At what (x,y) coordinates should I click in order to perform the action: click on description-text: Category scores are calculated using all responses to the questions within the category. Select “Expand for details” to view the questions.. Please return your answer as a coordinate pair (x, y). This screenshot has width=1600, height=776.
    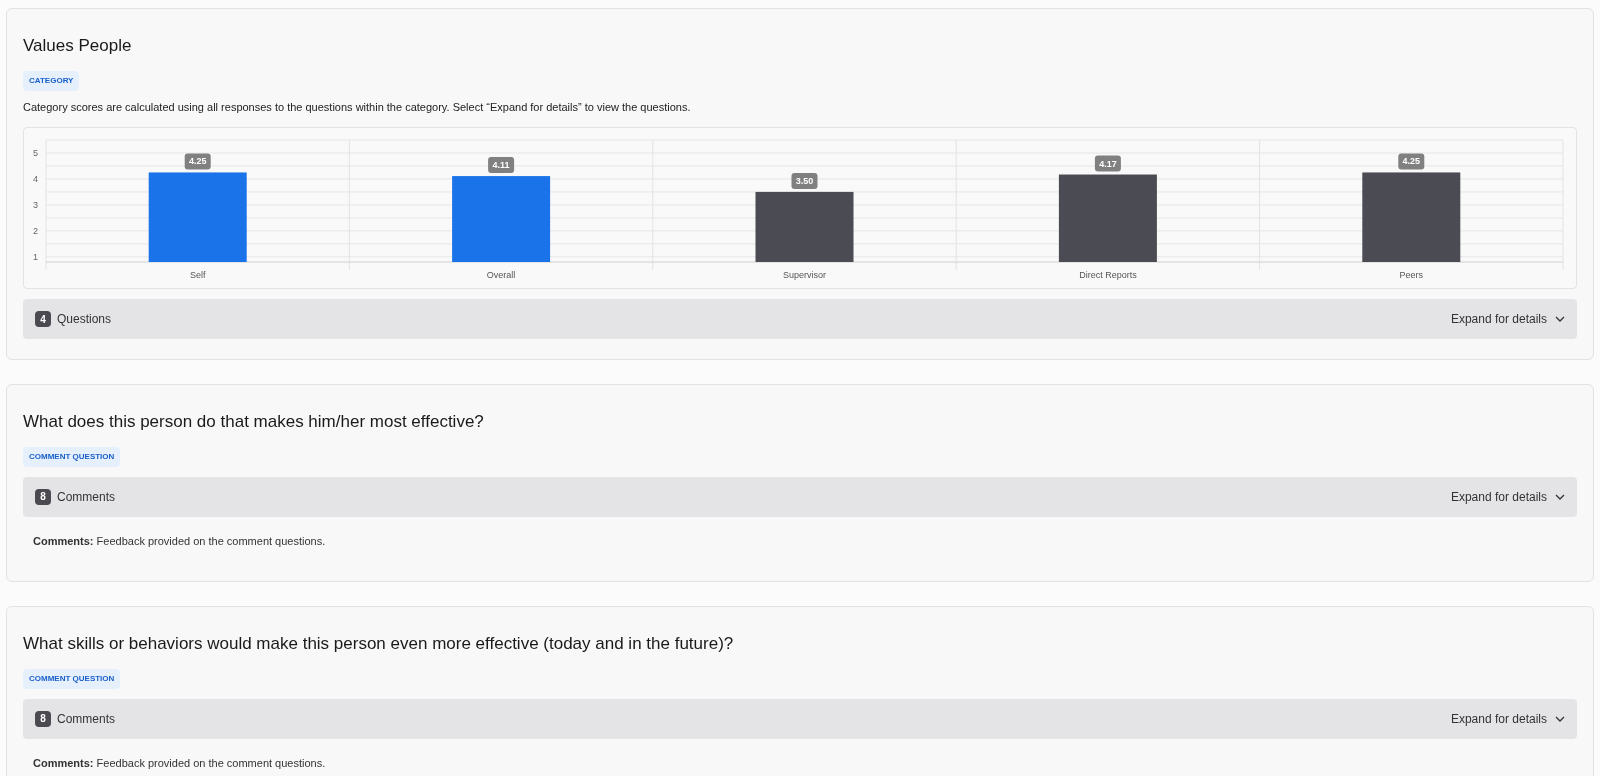
    Looking at the image, I should click on (357, 107).